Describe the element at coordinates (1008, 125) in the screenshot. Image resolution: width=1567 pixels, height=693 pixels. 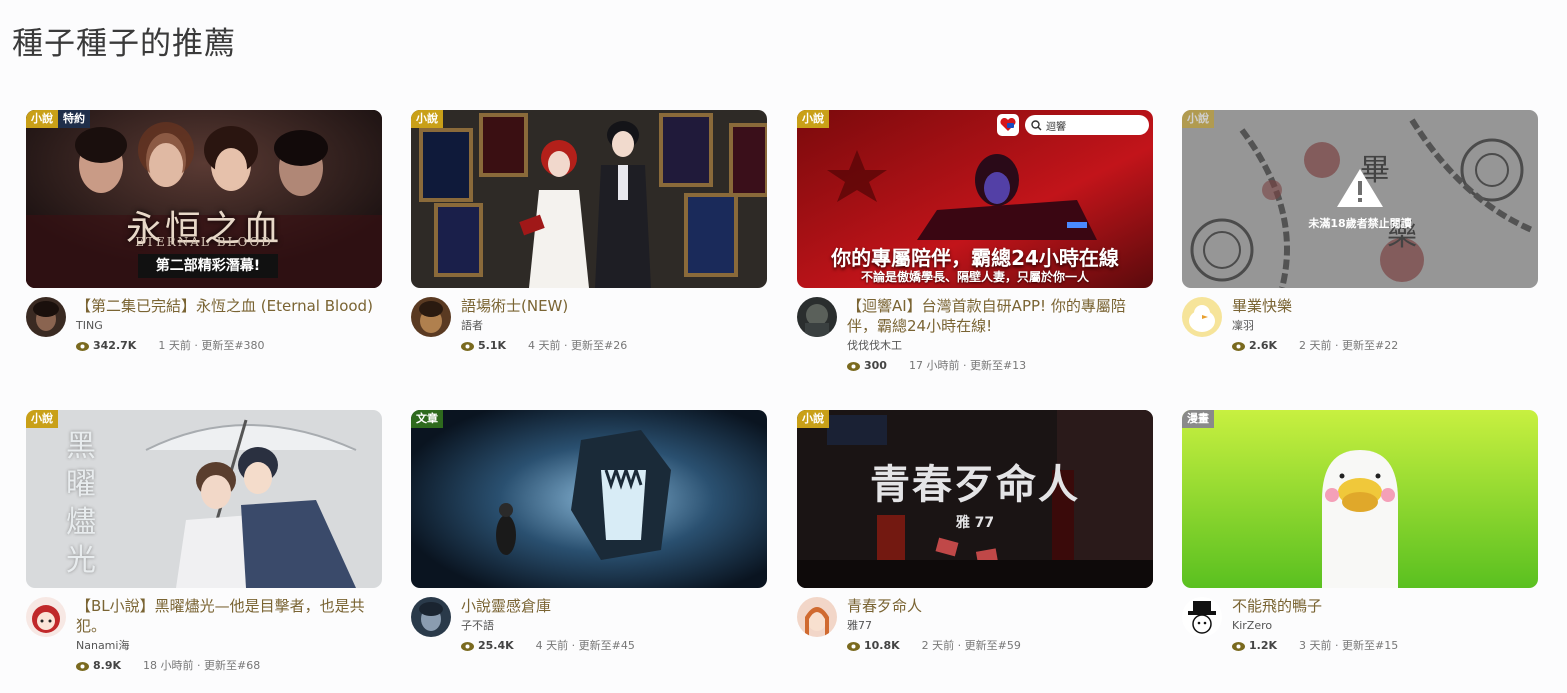
I see `heart-chat-icon` at that location.